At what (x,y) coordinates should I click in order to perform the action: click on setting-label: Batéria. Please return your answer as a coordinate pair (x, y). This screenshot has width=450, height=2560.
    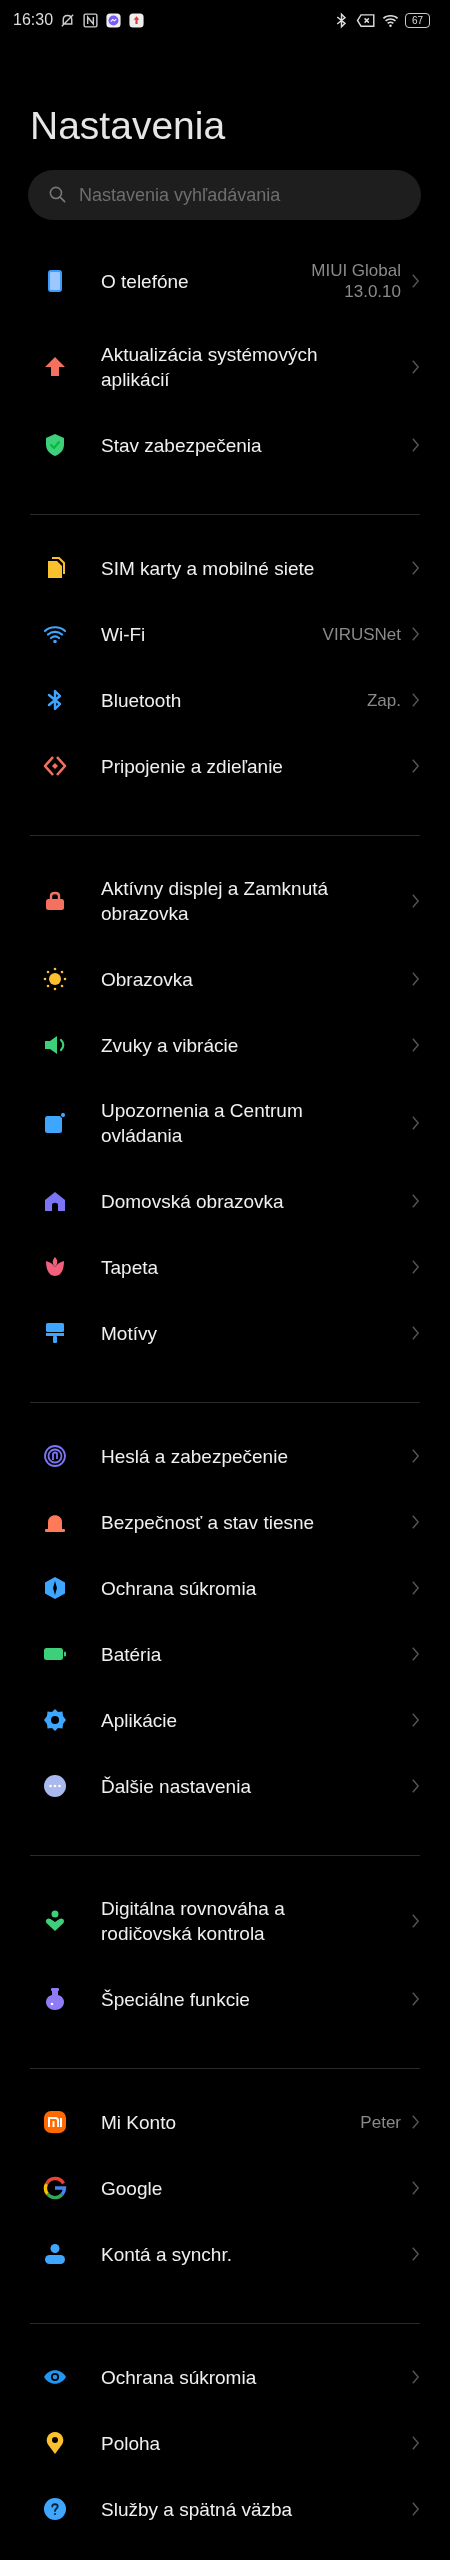
    Looking at the image, I should click on (232, 1654).